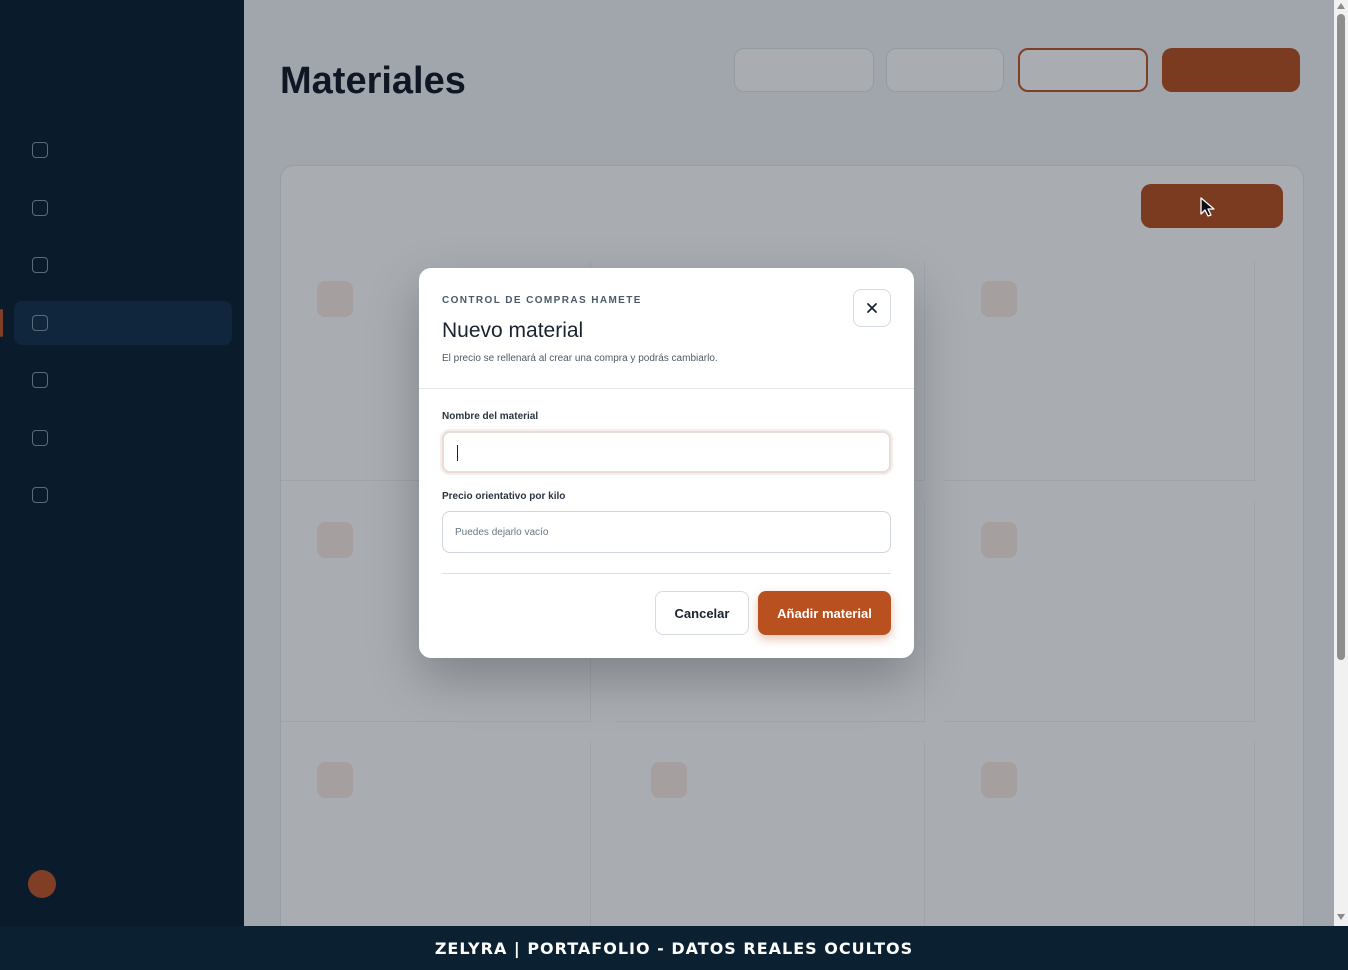 The height and width of the screenshot is (970, 1348). I want to click on scroll-down-arrow-icon, so click(1341, 917).